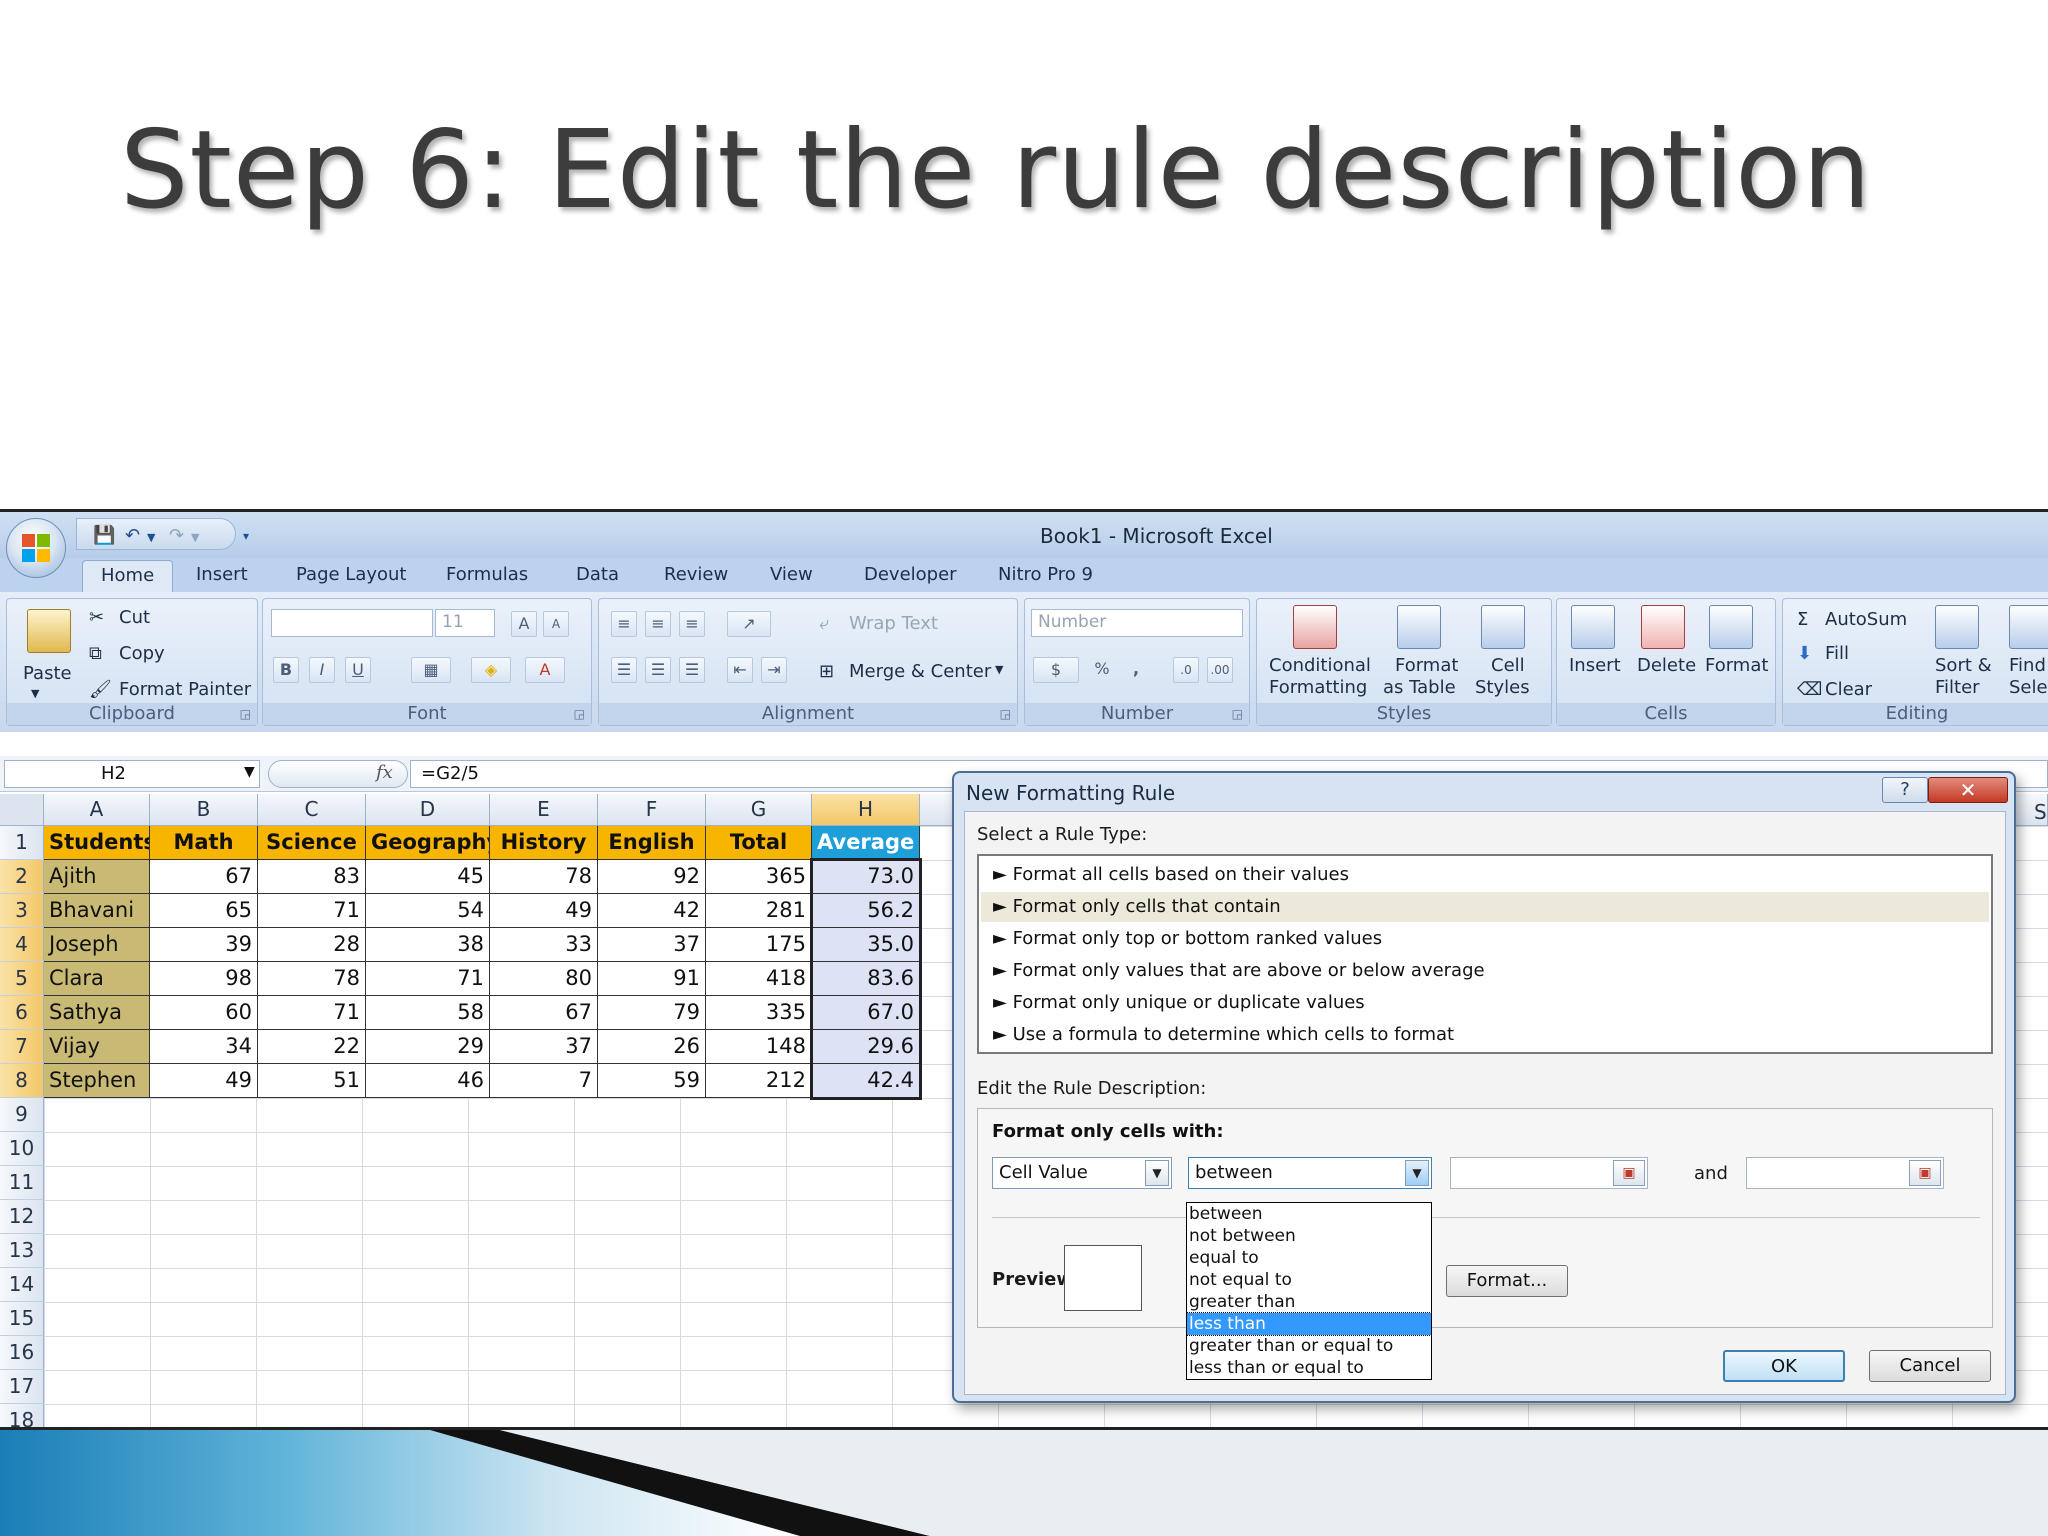  I want to click on find-select-icon, so click(2028, 627).